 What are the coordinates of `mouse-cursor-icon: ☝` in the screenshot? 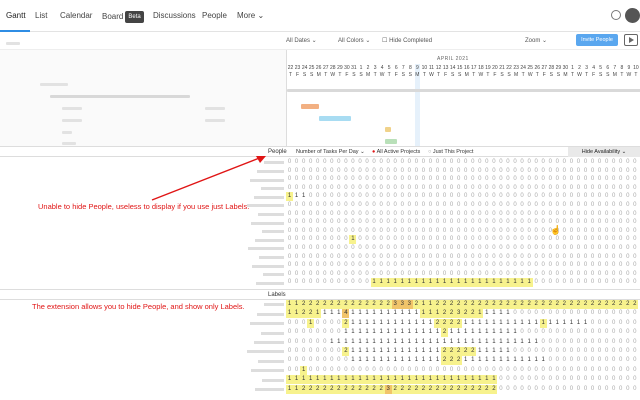 It's located at (556, 230).